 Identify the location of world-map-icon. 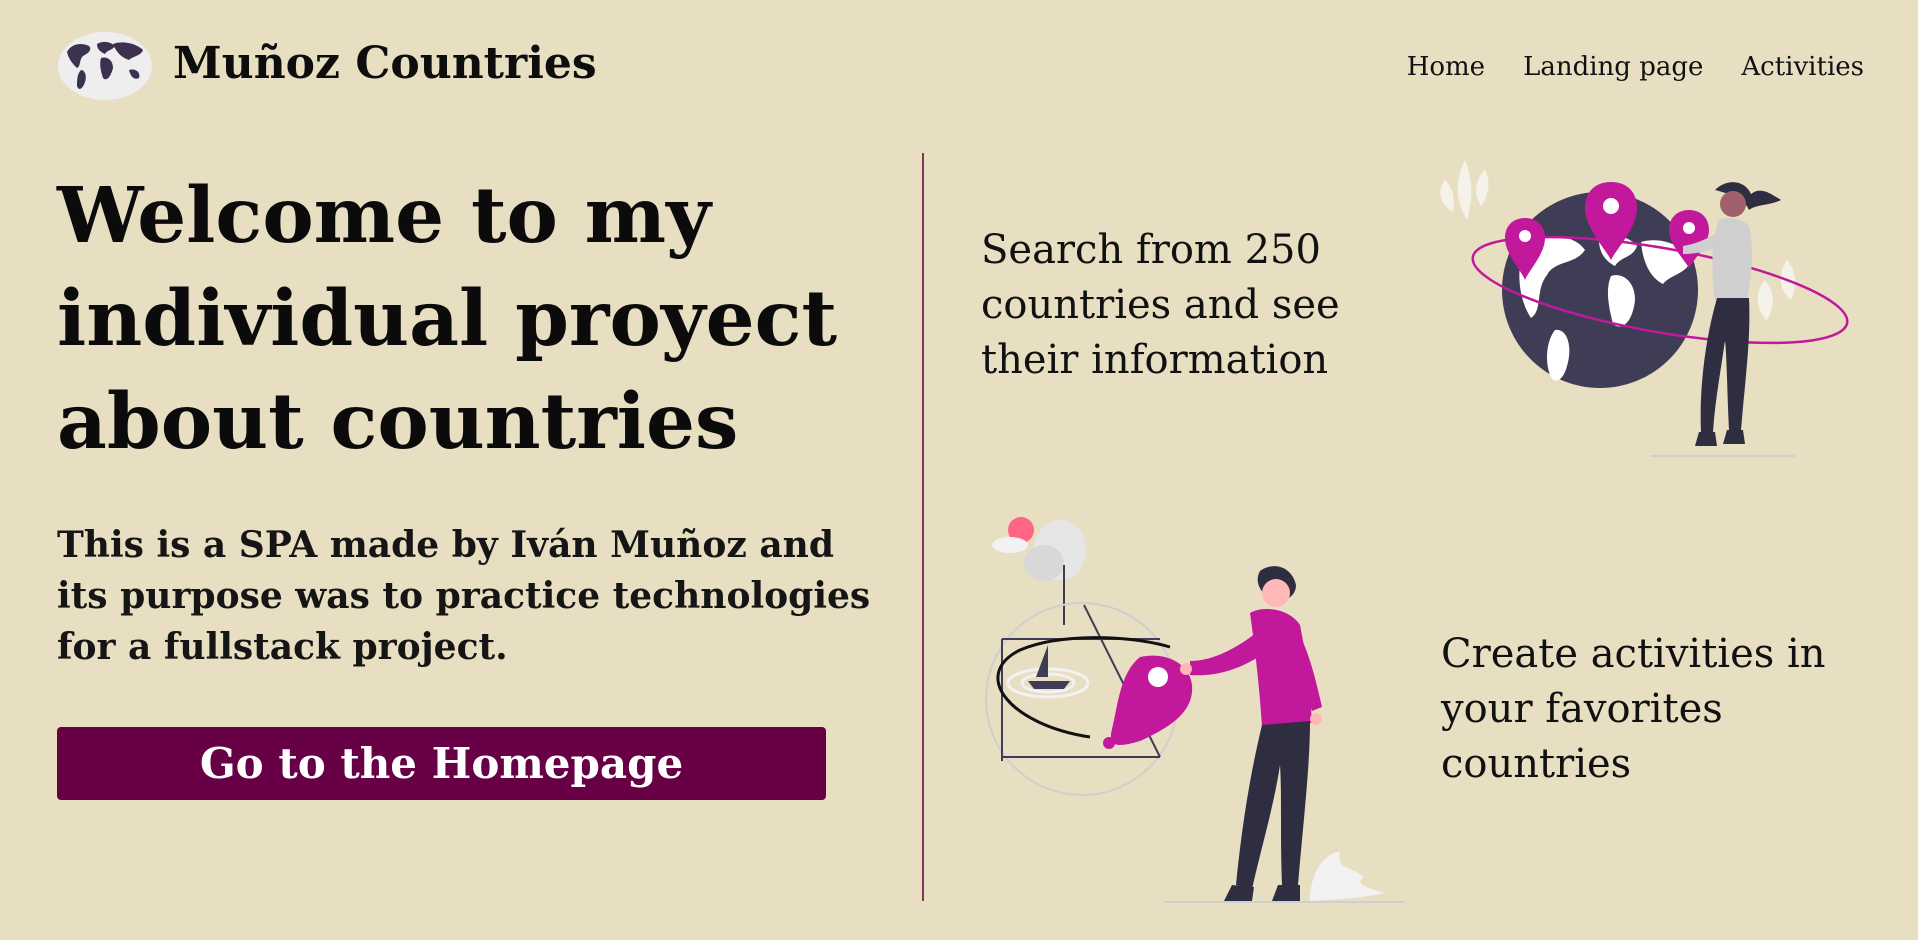
(105, 66).